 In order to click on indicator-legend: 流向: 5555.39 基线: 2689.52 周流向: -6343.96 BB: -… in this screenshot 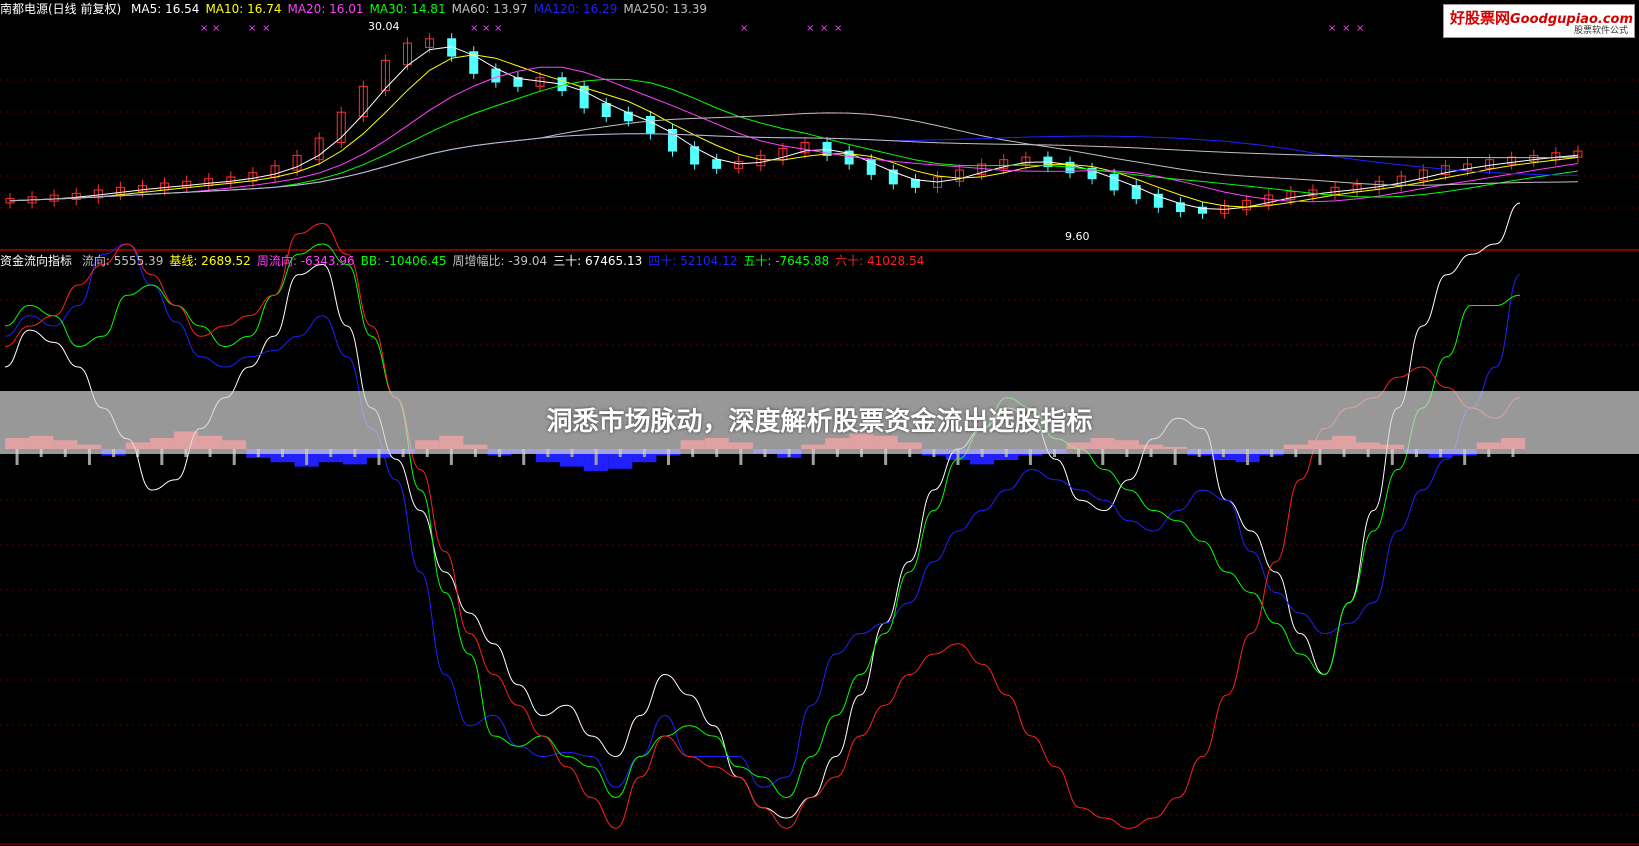, I will do `click(506, 261)`.